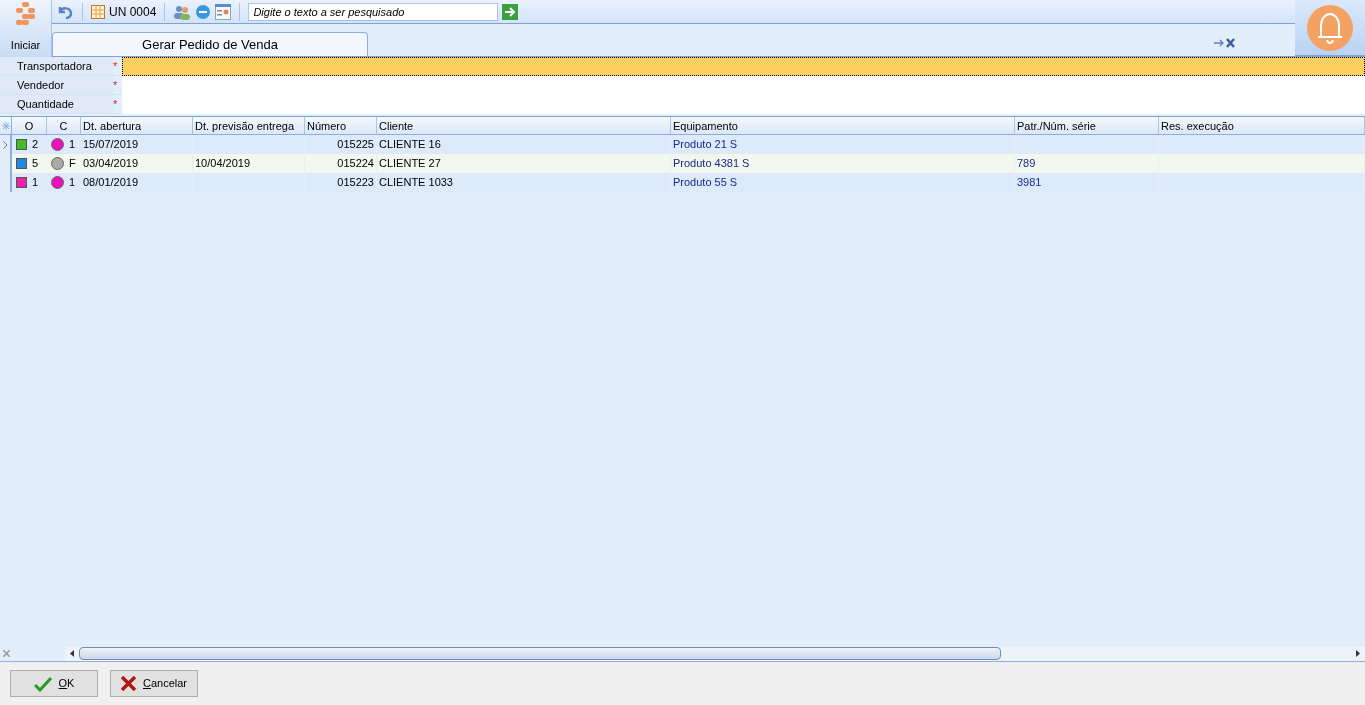 This screenshot has height=705, width=1365. What do you see at coordinates (355, 163) in the screenshot?
I see `table-cell: 015224` at bounding box center [355, 163].